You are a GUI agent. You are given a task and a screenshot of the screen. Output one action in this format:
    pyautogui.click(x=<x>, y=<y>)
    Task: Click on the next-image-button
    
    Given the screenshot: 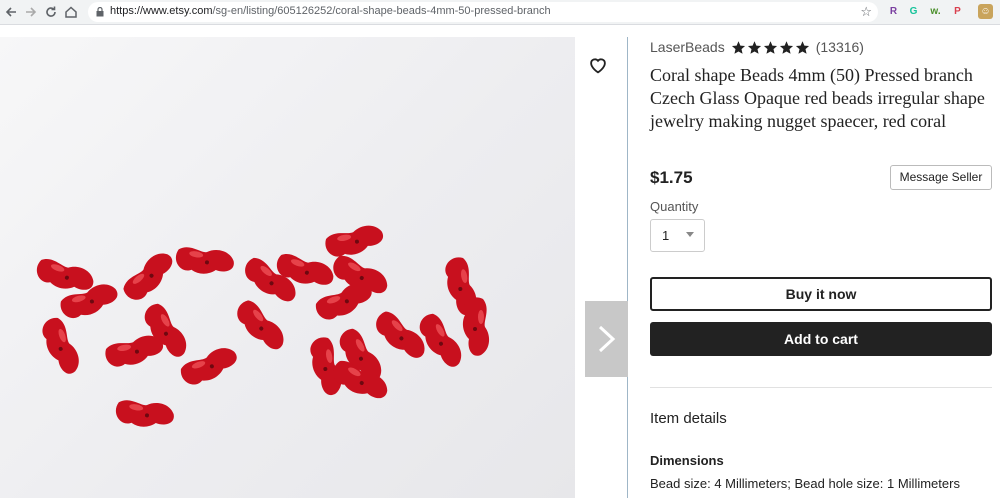 What is the action you would take?
    pyautogui.click(x=606, y=339)
    